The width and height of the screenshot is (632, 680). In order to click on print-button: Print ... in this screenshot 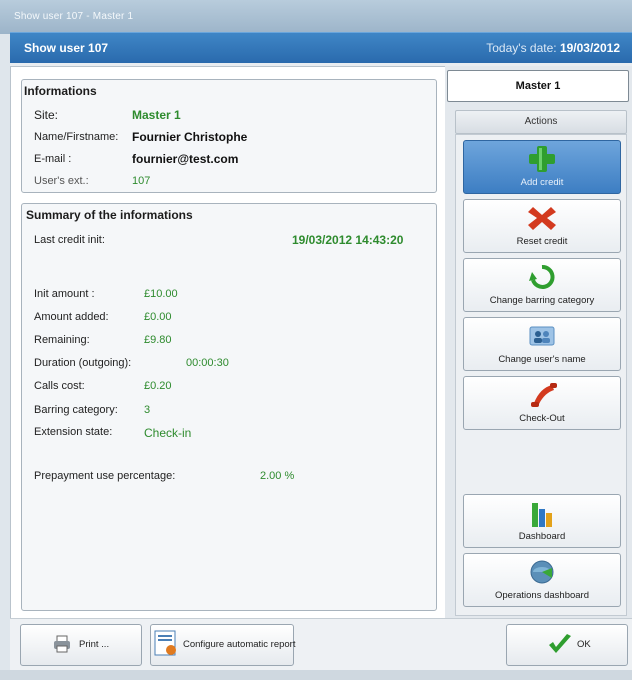, I will do `click(81, 645)`.